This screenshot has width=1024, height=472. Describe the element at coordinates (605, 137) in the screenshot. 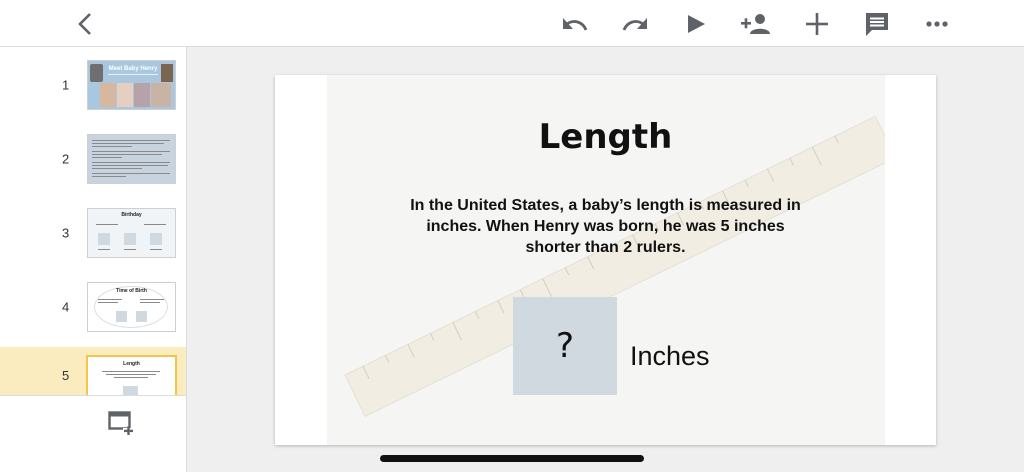

I see `slide-title: Length` at that location.